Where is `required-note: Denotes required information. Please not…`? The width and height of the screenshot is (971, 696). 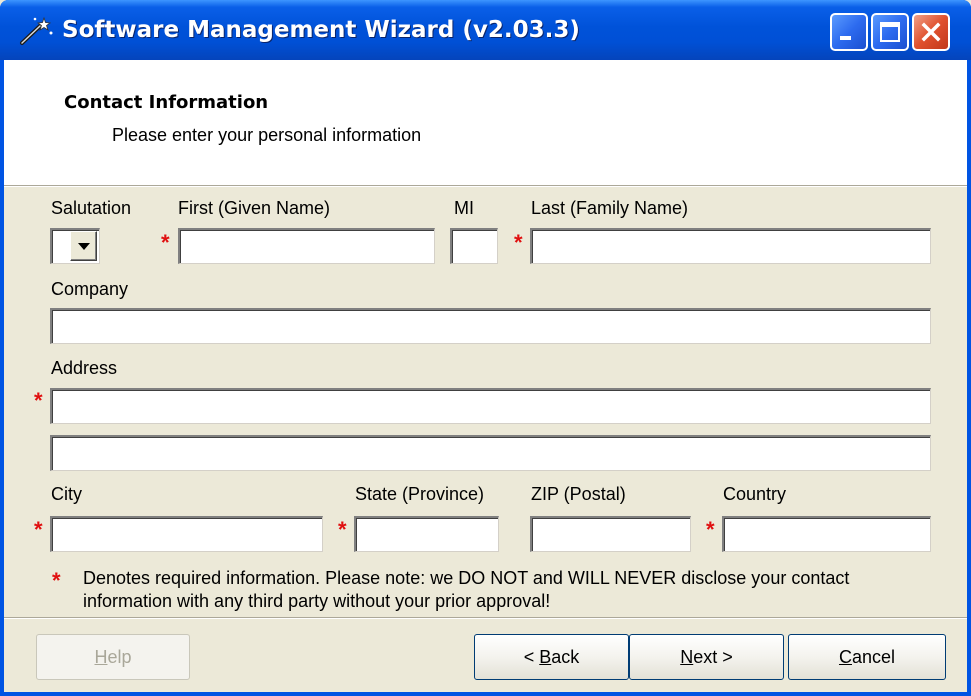 required-note: Denotes required information. Please not… is located at coordinates (466, 589).